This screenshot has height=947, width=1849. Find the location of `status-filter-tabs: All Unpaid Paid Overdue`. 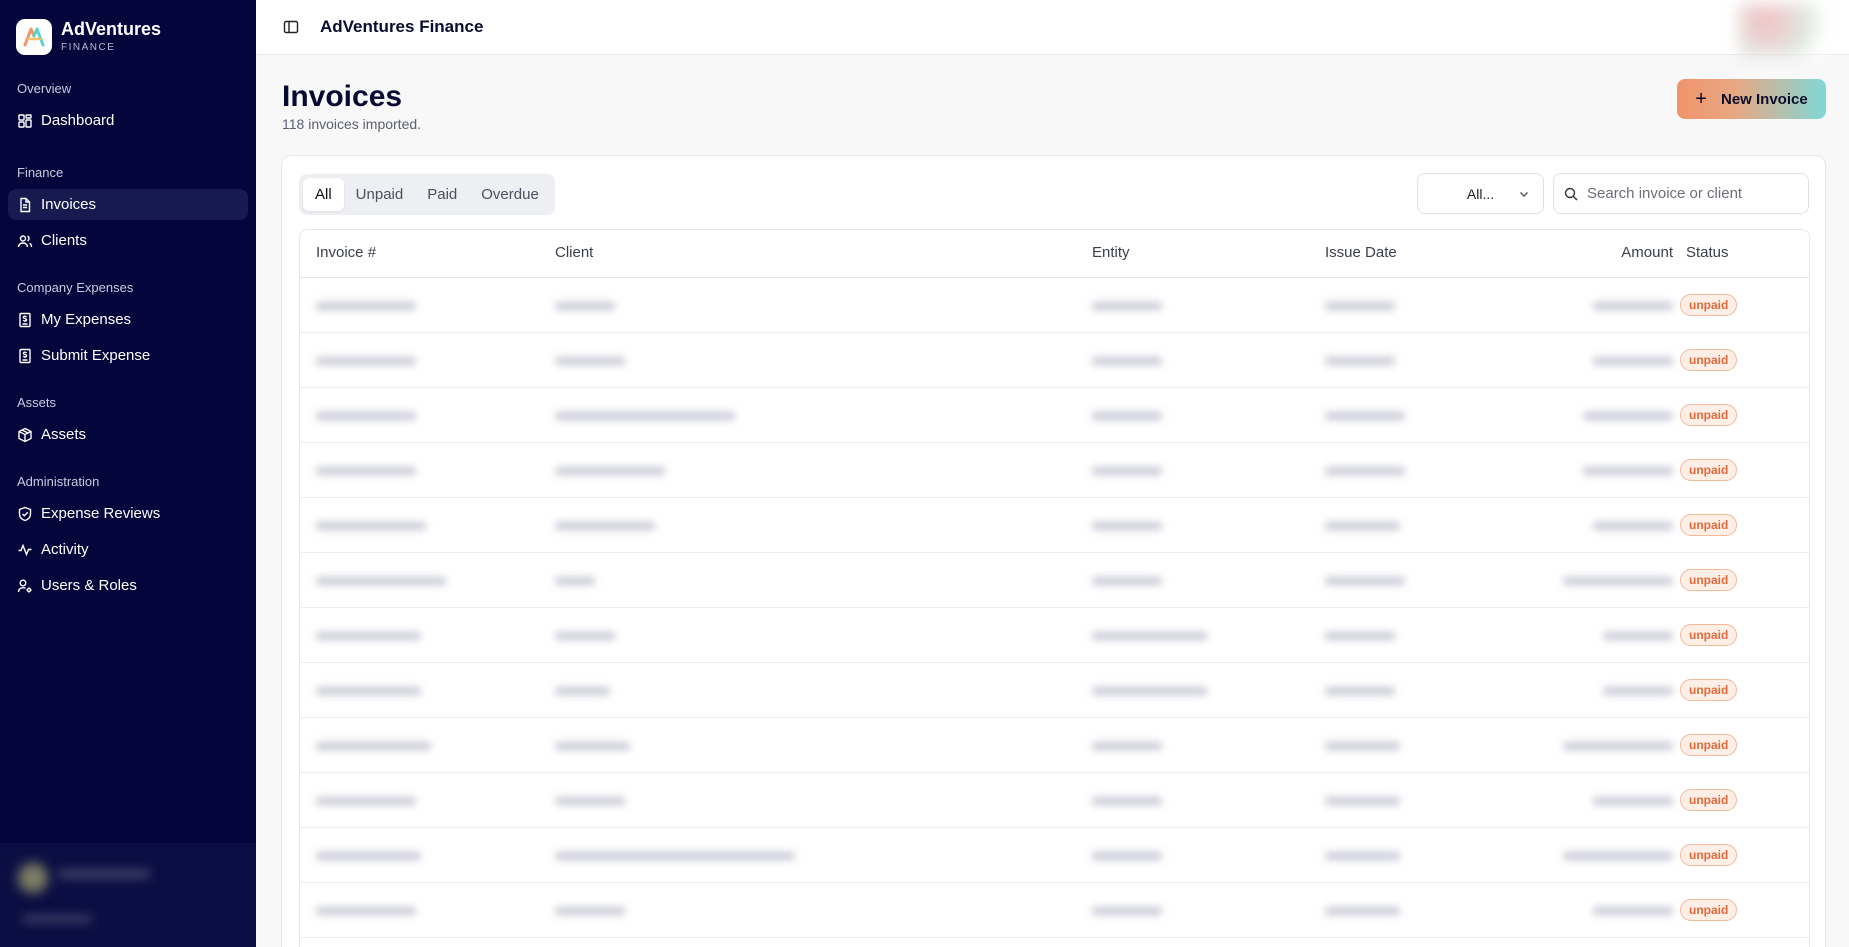

status-filter-tabs: All Unpaid Paid Overdue is located at coordinates (427, 194).